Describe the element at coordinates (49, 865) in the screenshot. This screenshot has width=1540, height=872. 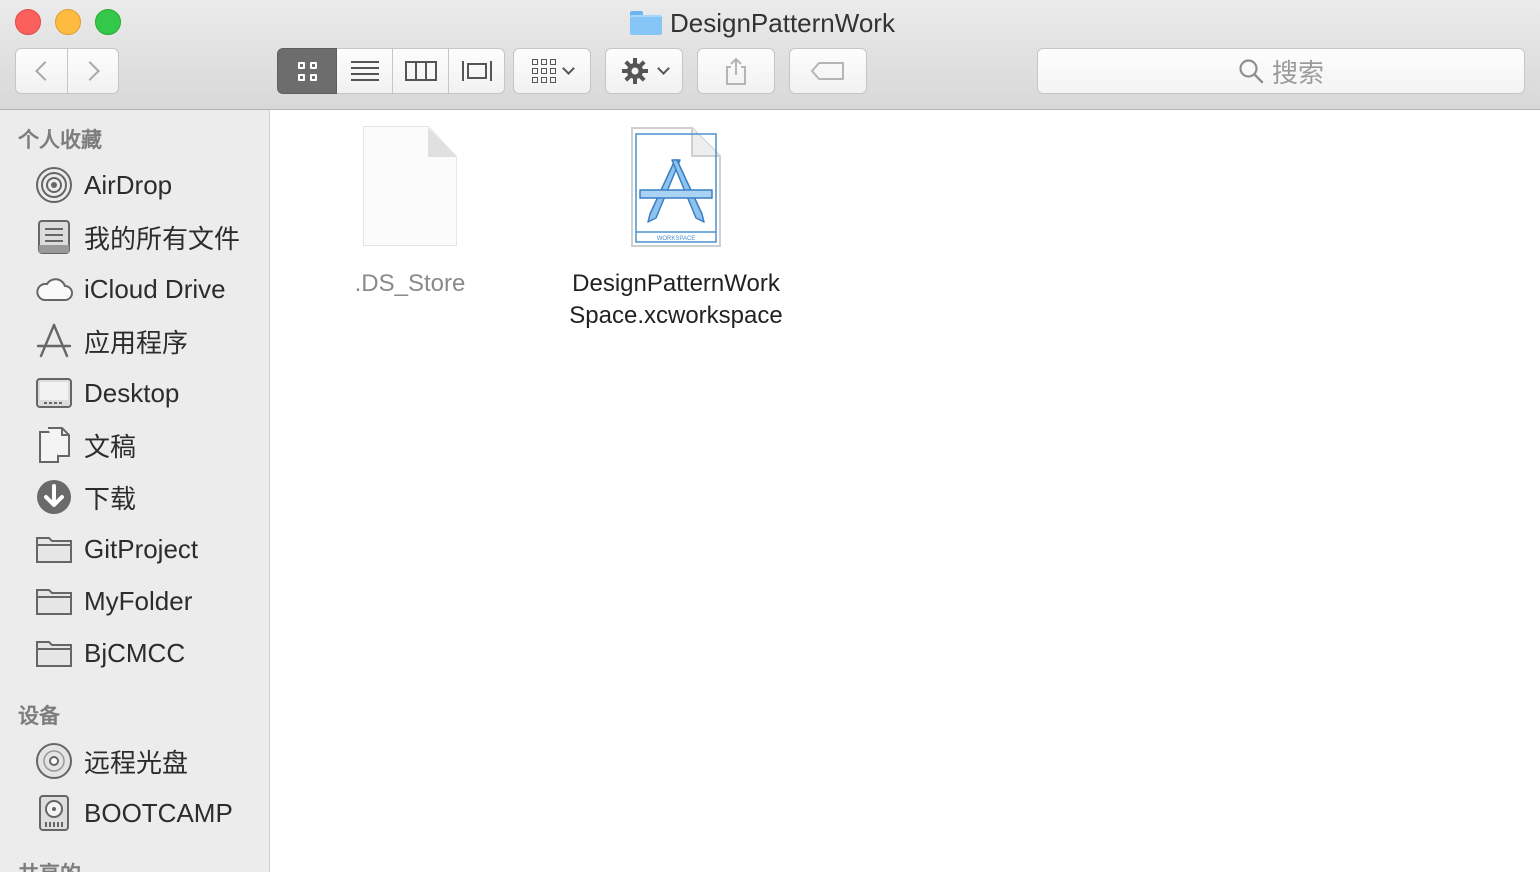
I see `sidebar-section-shared: 共享的` at that location.